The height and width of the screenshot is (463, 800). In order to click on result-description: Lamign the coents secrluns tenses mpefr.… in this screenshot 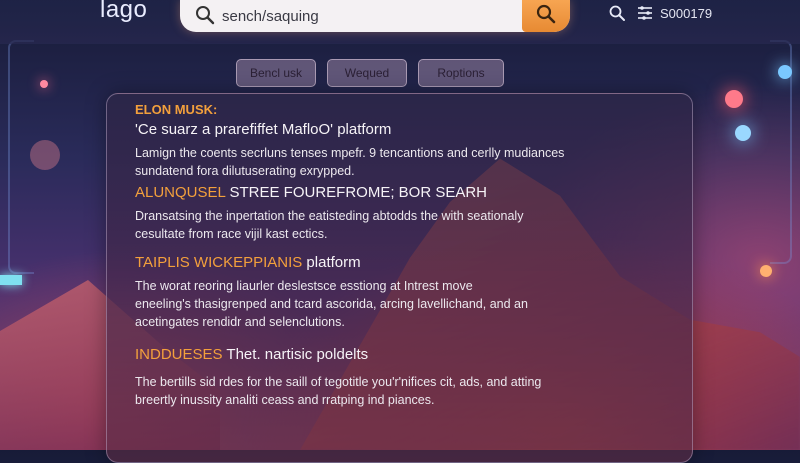, I will do `click(405, 162)`.